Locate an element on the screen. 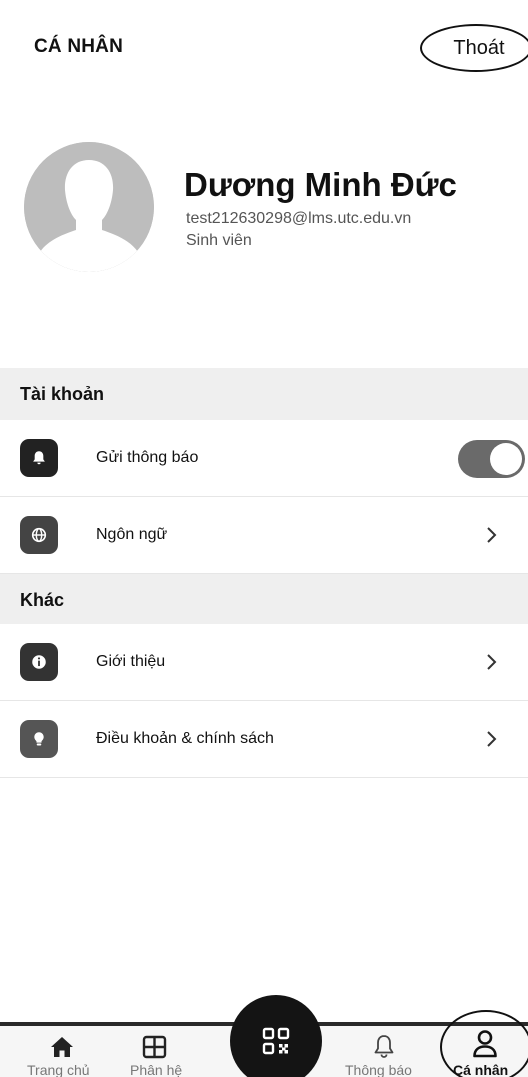  section-header-other: Khác is located at coordinates (264, 600).